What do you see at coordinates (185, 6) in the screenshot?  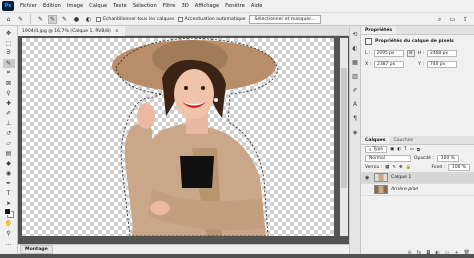 I see `menu-3d: 3D` at bounding box center [185, 6].